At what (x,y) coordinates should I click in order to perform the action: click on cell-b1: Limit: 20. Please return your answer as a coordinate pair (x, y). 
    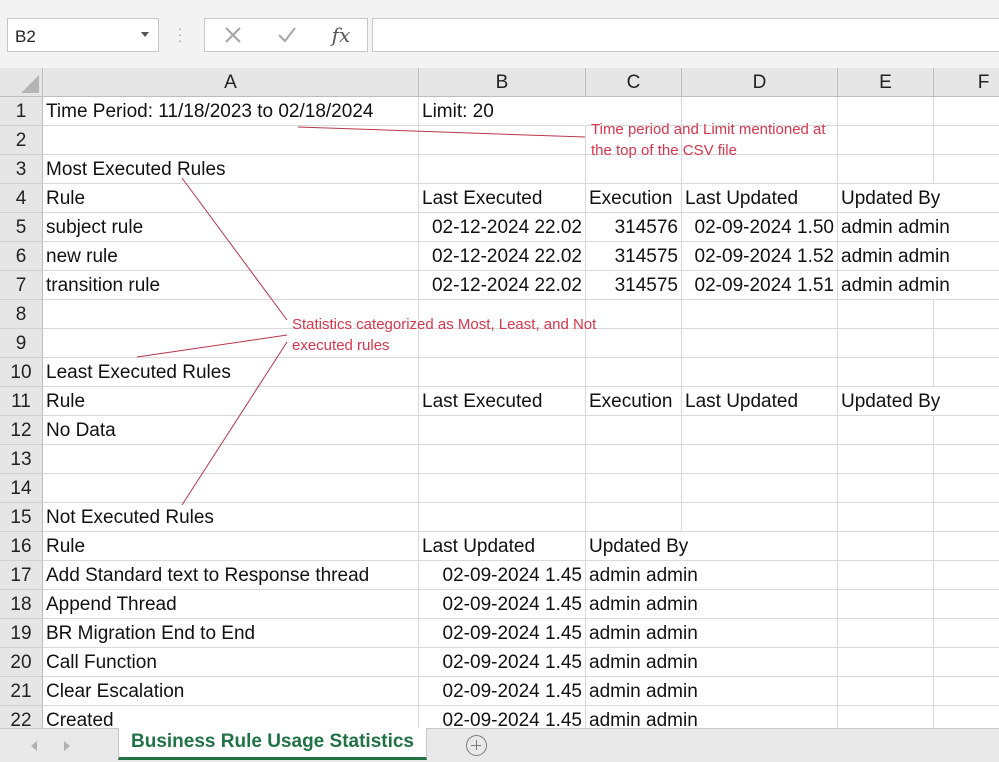
    Looking at the image, I should click on (502, 111).